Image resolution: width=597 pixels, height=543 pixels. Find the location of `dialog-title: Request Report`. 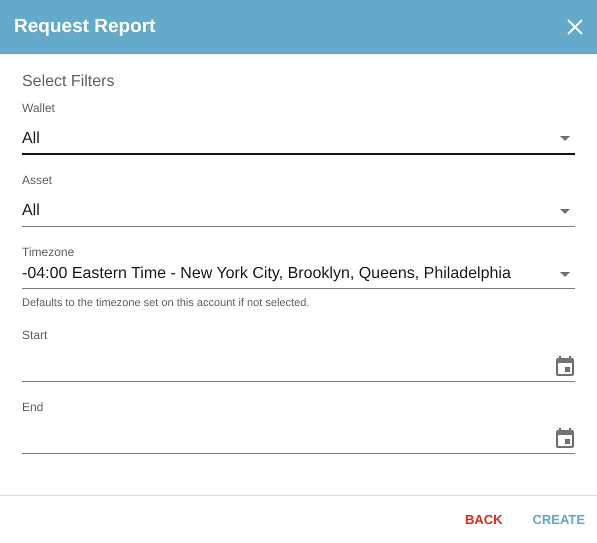

dialog-title: Request Report is located at coordinates (85, 26).